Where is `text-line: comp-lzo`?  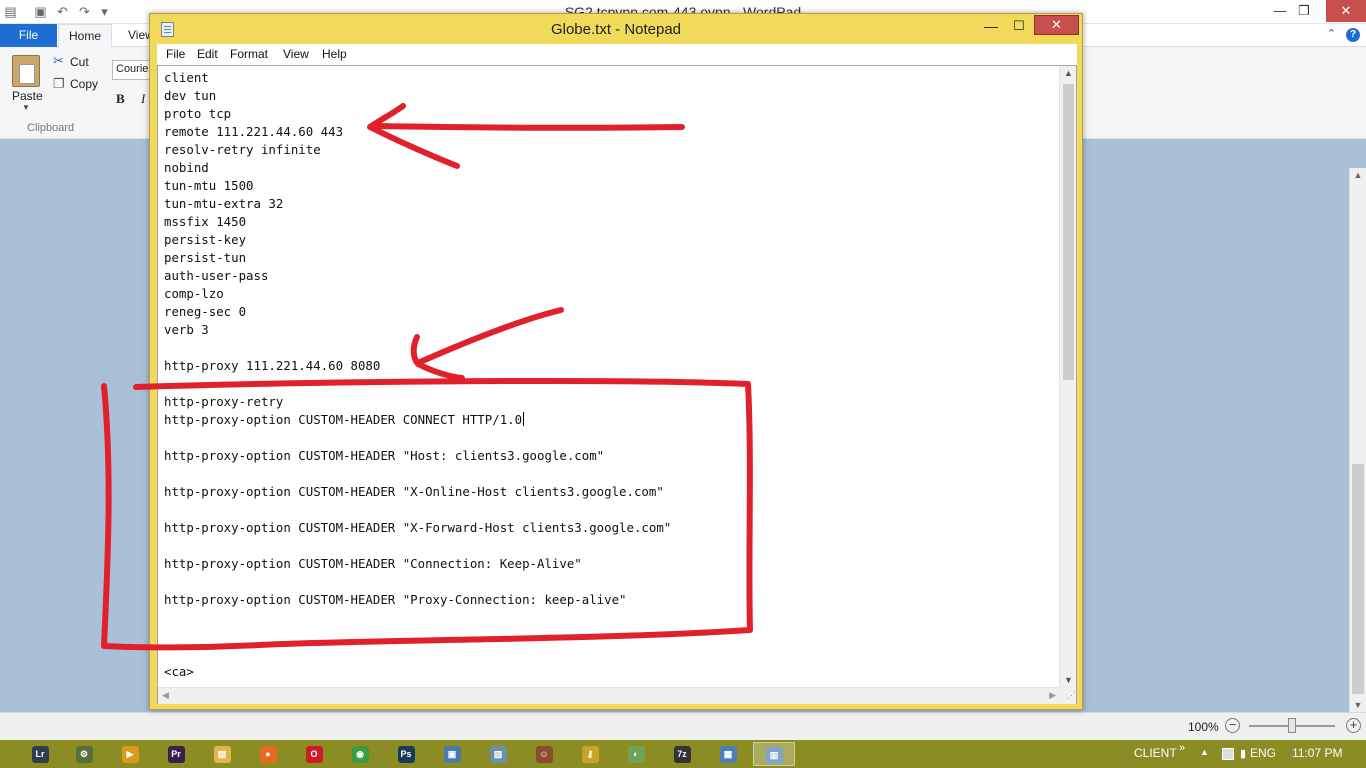 text-line: comp-lzo is located at coordinates (606, 294).